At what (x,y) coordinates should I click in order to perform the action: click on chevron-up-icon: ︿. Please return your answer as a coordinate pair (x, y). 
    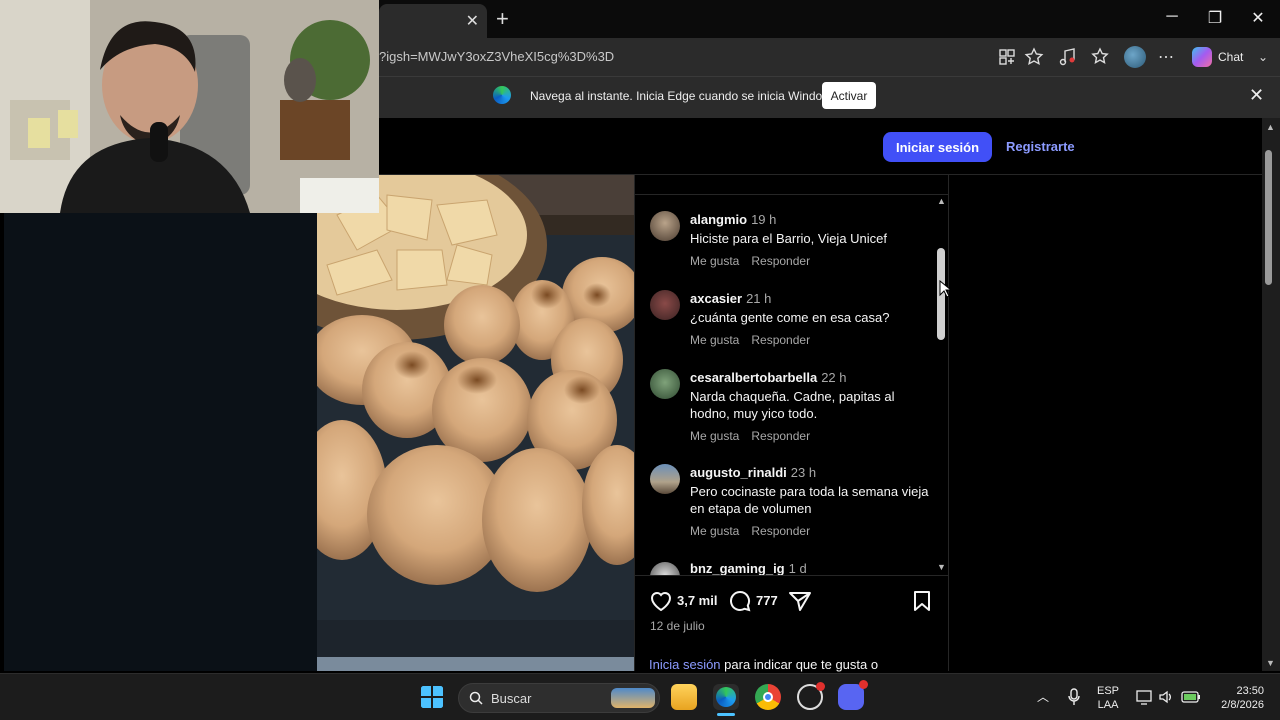
    Looking at the image, I should click on (1043, 696).